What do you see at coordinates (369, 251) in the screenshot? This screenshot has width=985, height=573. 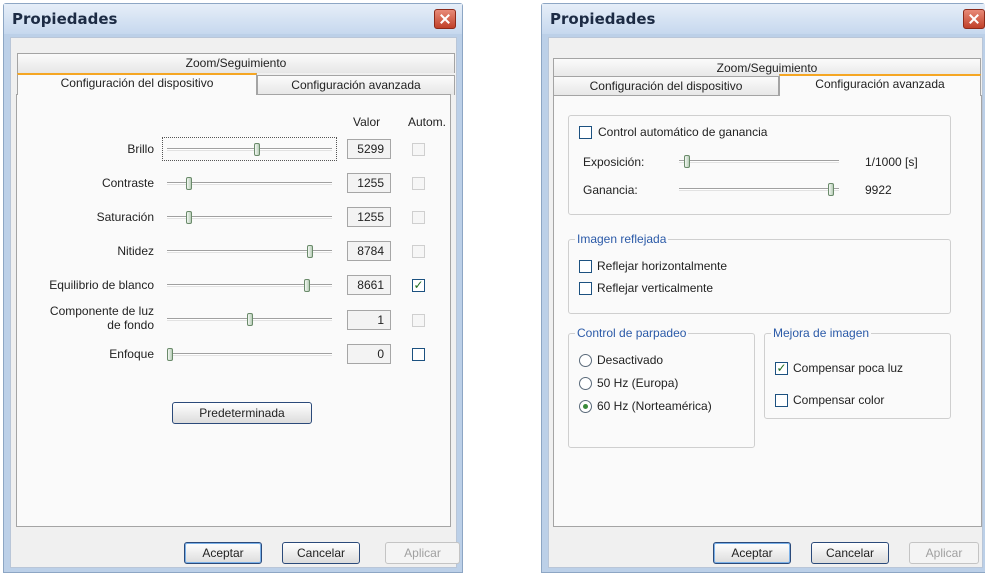 I see `value-box: 8784` at bounding box center [369, 251].